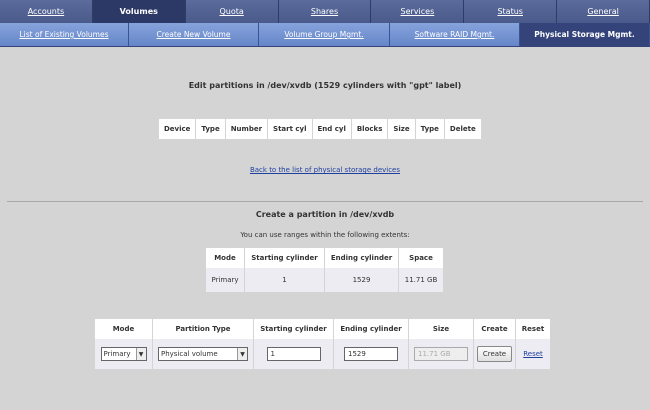 The width and height of the screenshot is (650, 410). I want to click on extents-start: 1, so click(285, 280).